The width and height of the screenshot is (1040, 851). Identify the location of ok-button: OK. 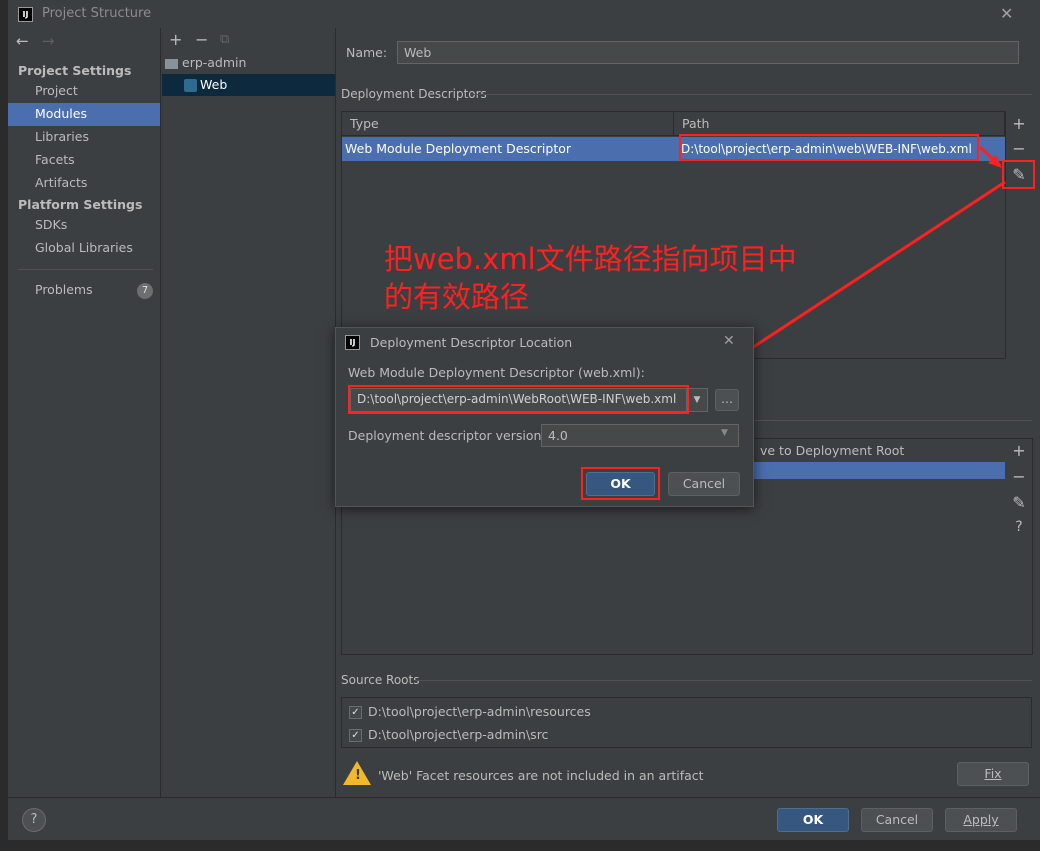
(813, 820).